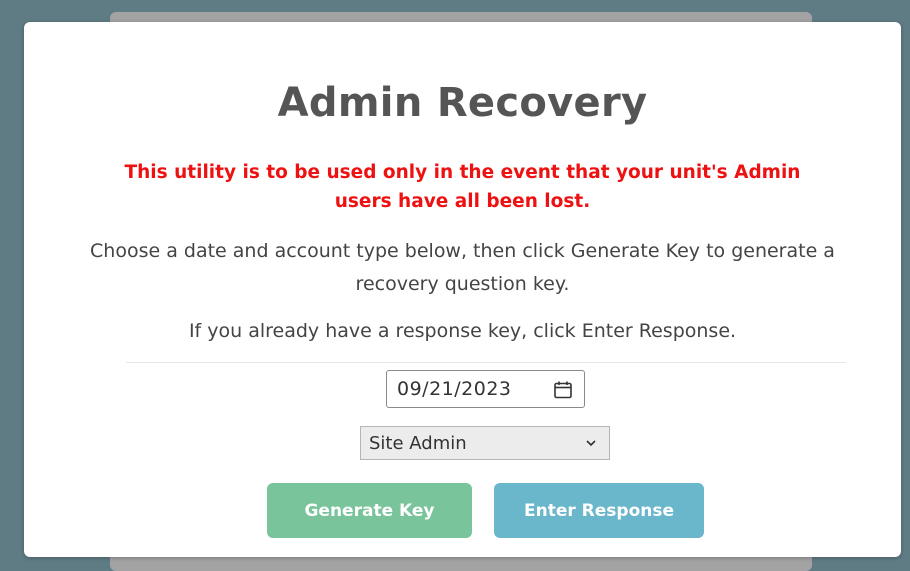 The width and height of the screenshot is (910, 571). What do you see at coordinates (462, 103) in the screenshot?
I see `page-title: Admin Recovery` at bounding box center [462, 103].